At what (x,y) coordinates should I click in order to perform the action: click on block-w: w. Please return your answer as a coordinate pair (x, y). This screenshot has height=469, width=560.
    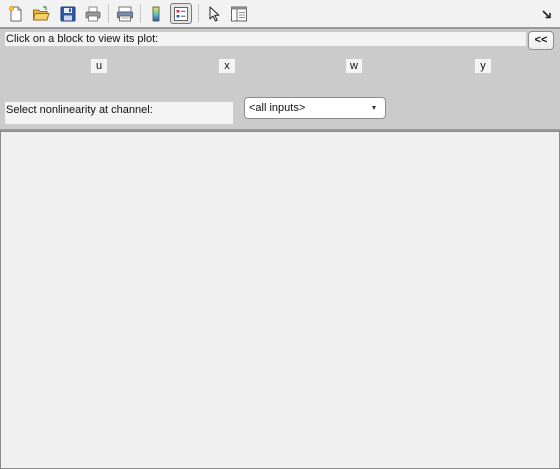
    Looking at the image, I should click on (354, 66).